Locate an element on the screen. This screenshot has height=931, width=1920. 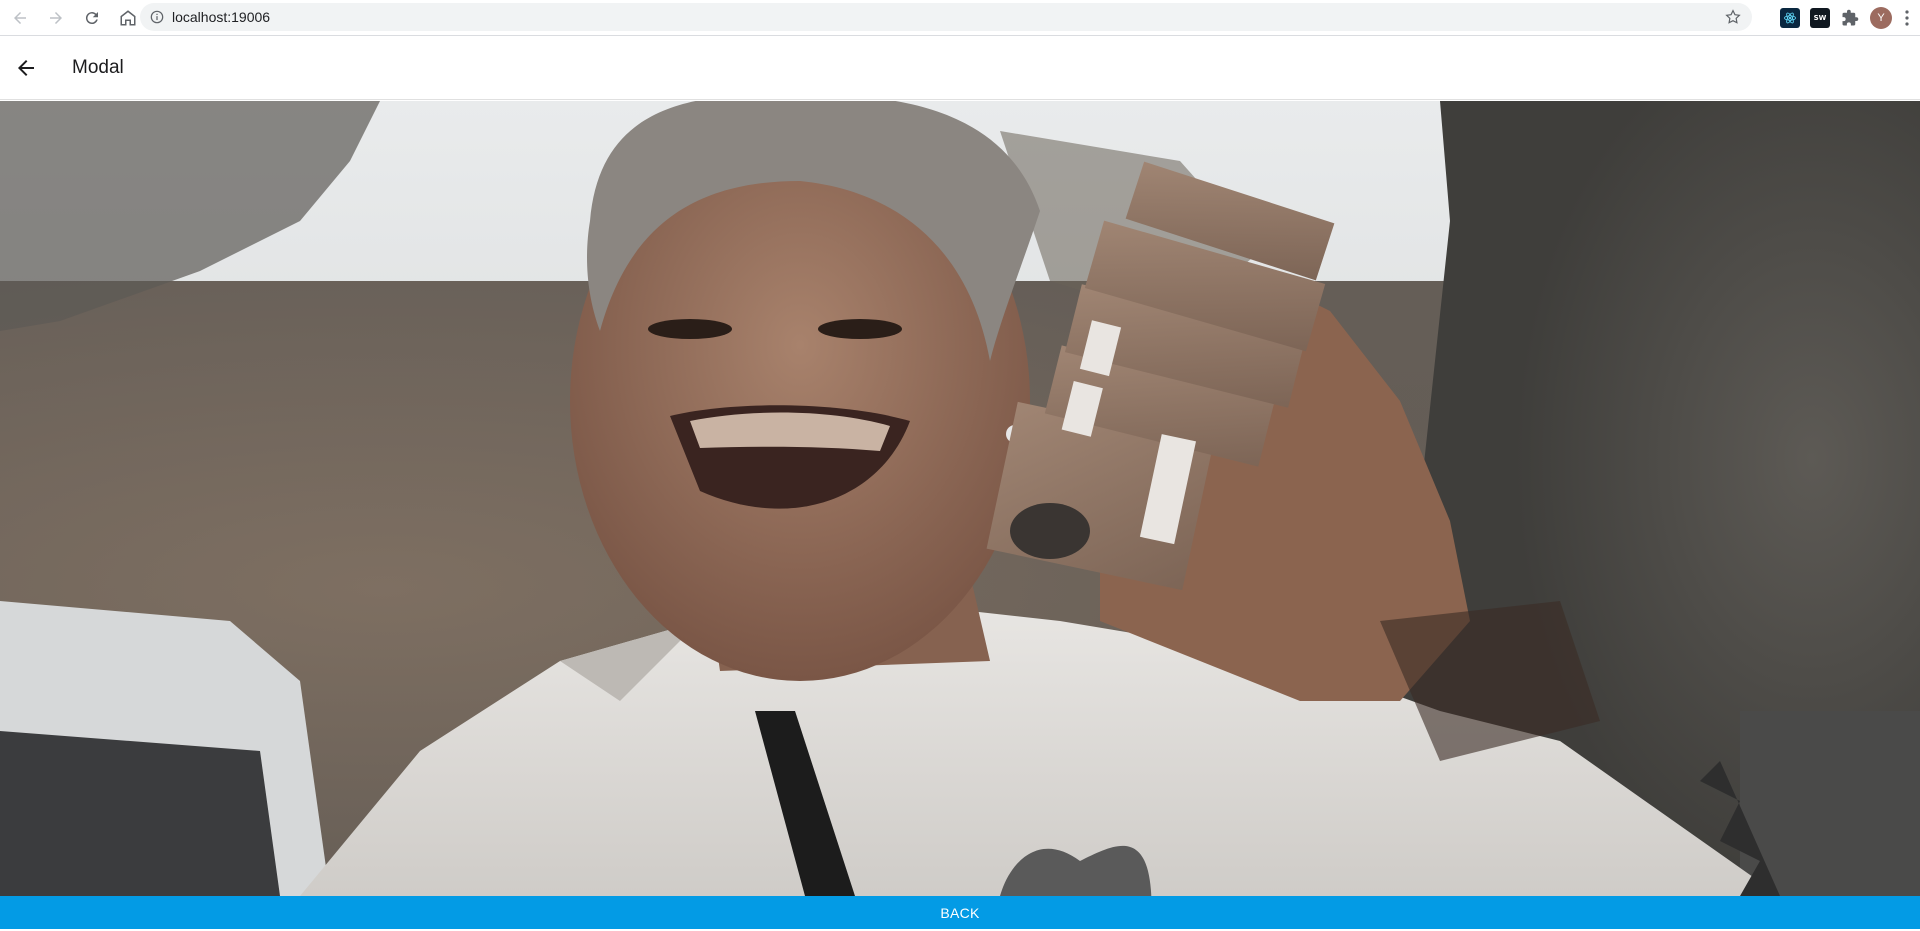
browser-forward-button is located at coordinates (56, 18).